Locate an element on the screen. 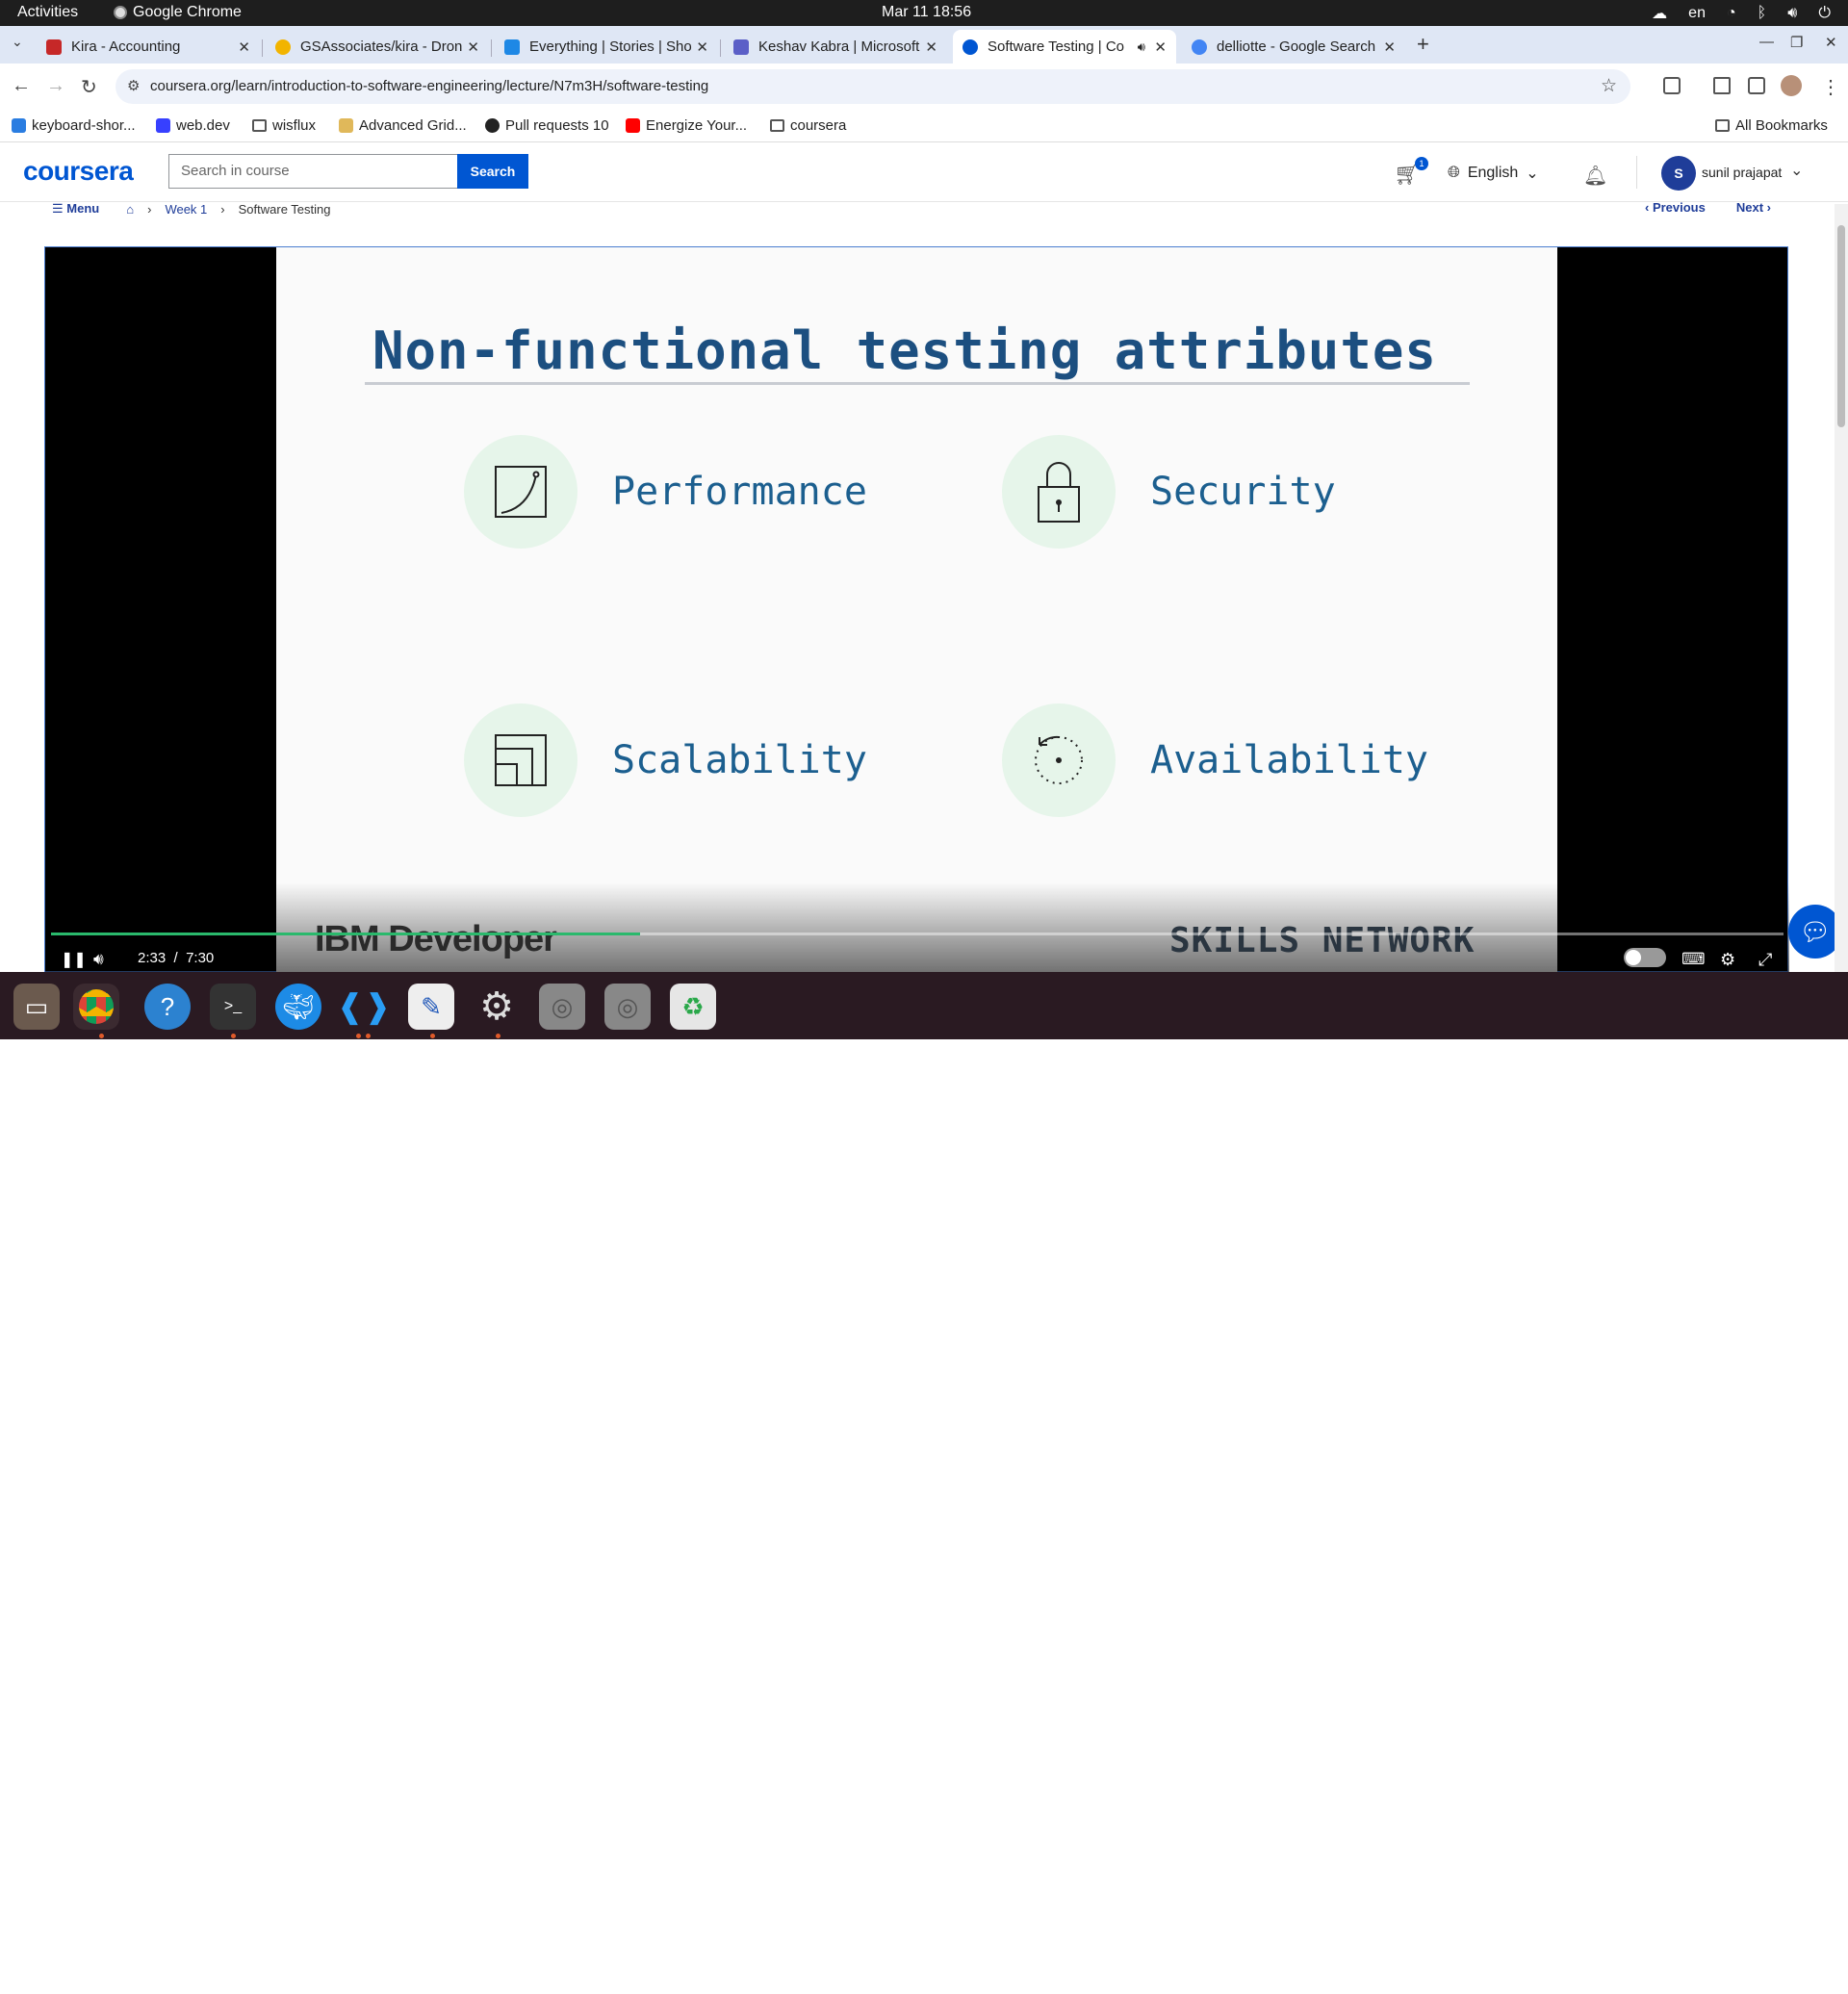 This screenshot has height=1994, width=1848. time-display: 2:33 / 7:30 is located at coordinates (176, 958).